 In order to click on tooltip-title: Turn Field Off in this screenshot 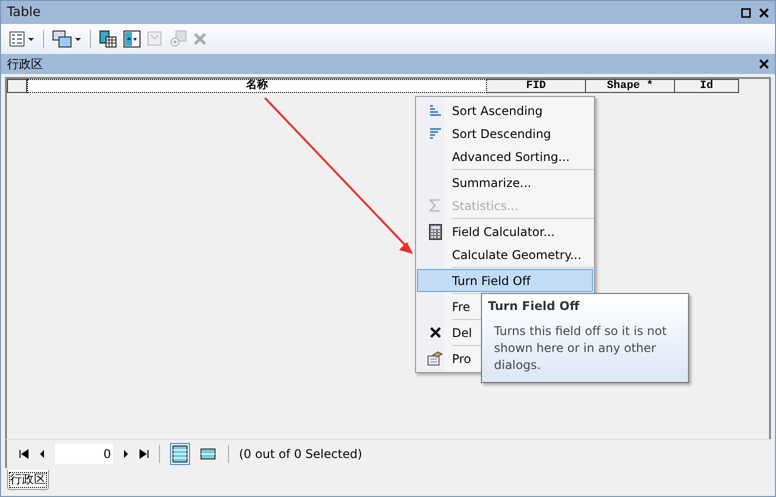, I will do `click(534, 306)`.